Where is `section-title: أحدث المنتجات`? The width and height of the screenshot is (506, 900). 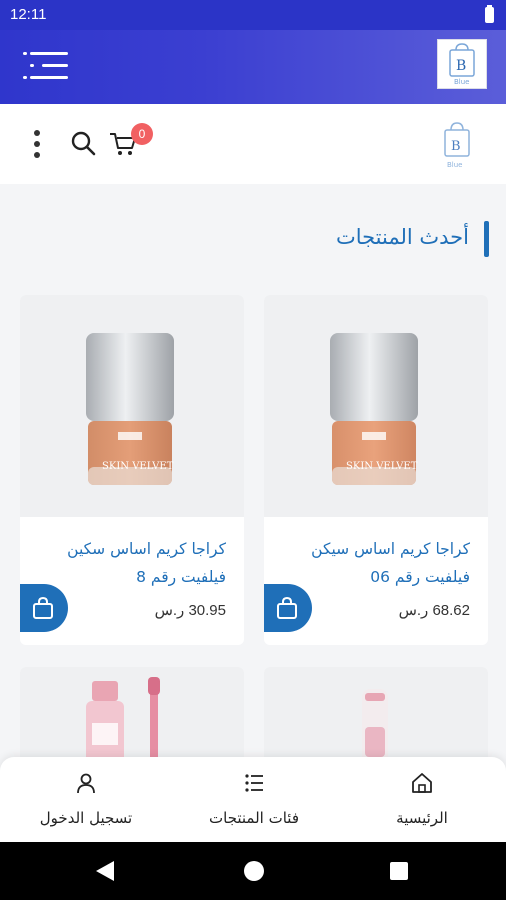 section-title: أحدث المنتجات is located at coordinates (402, 237).